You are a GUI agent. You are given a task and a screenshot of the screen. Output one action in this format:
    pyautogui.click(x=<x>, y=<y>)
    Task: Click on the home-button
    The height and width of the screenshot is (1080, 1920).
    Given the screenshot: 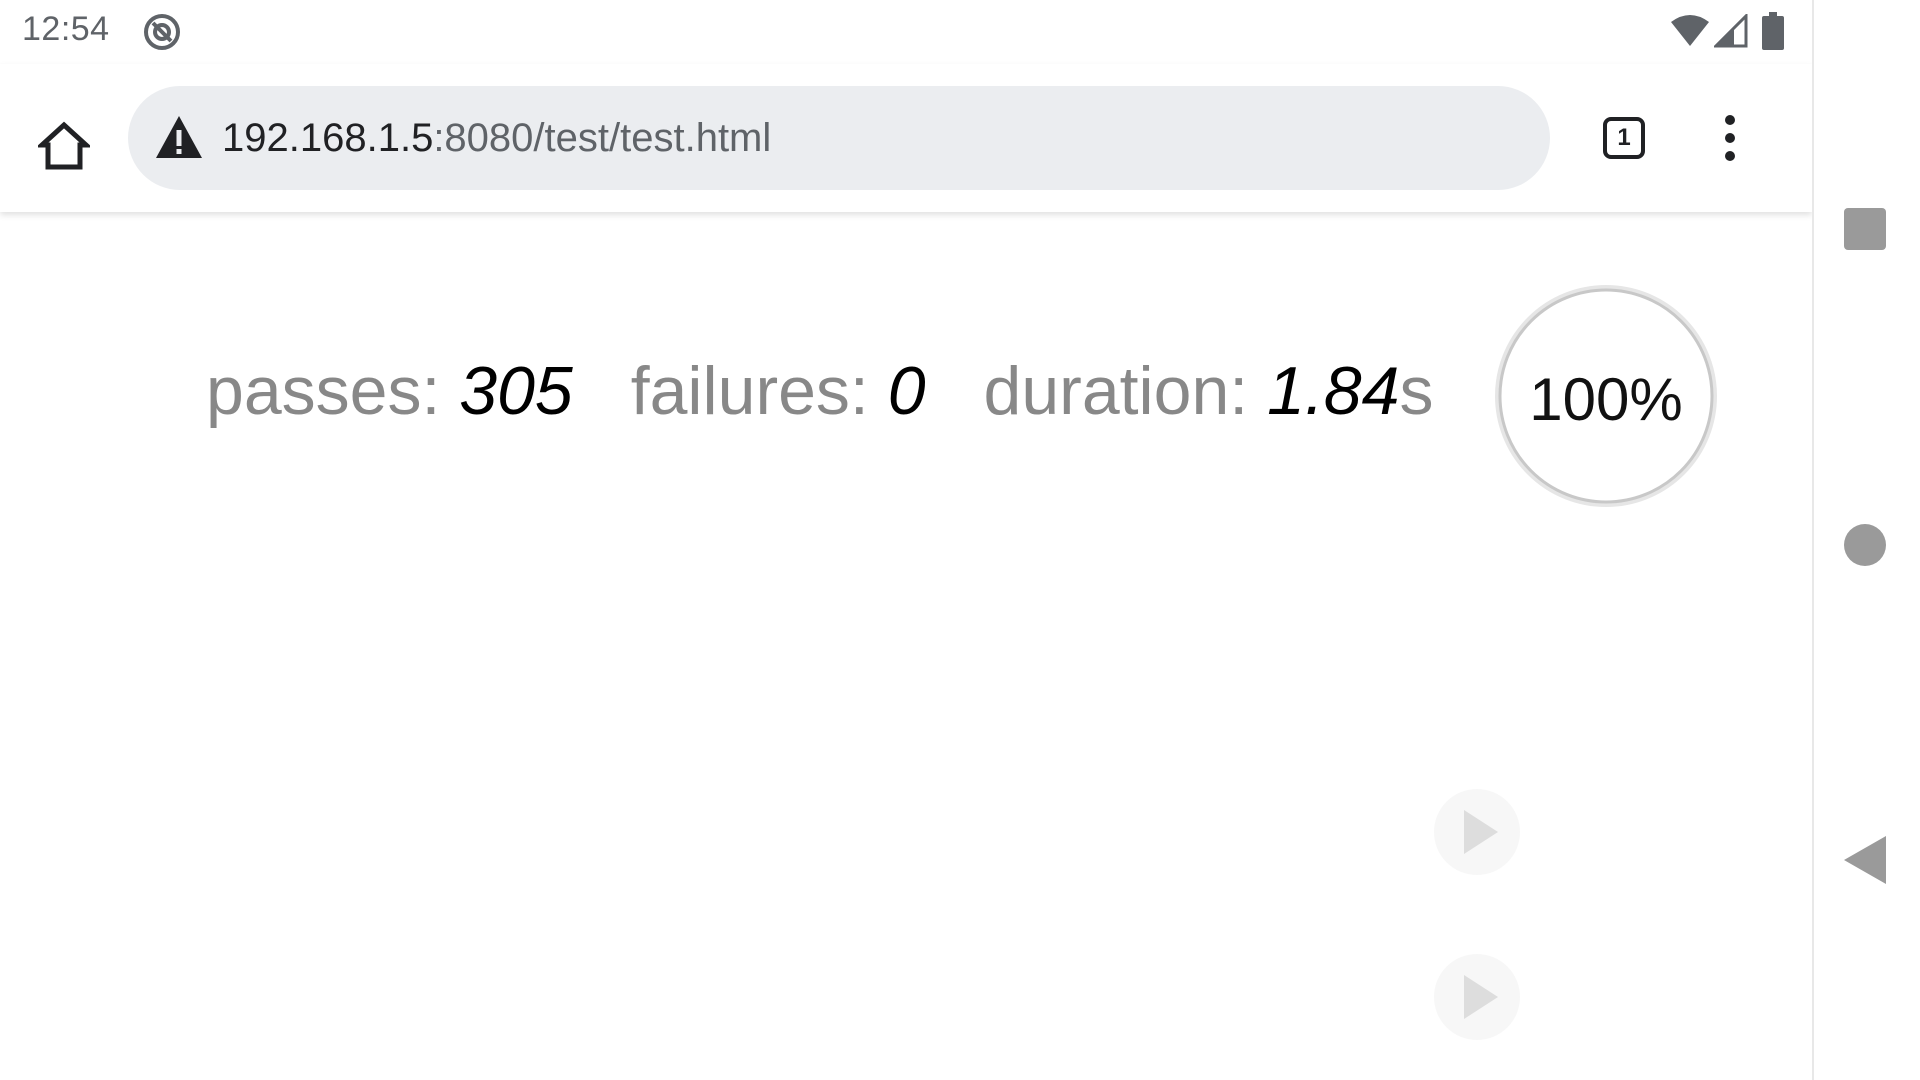 What is the action you would take?
    pyautogui.click(x=64, y=146)
    